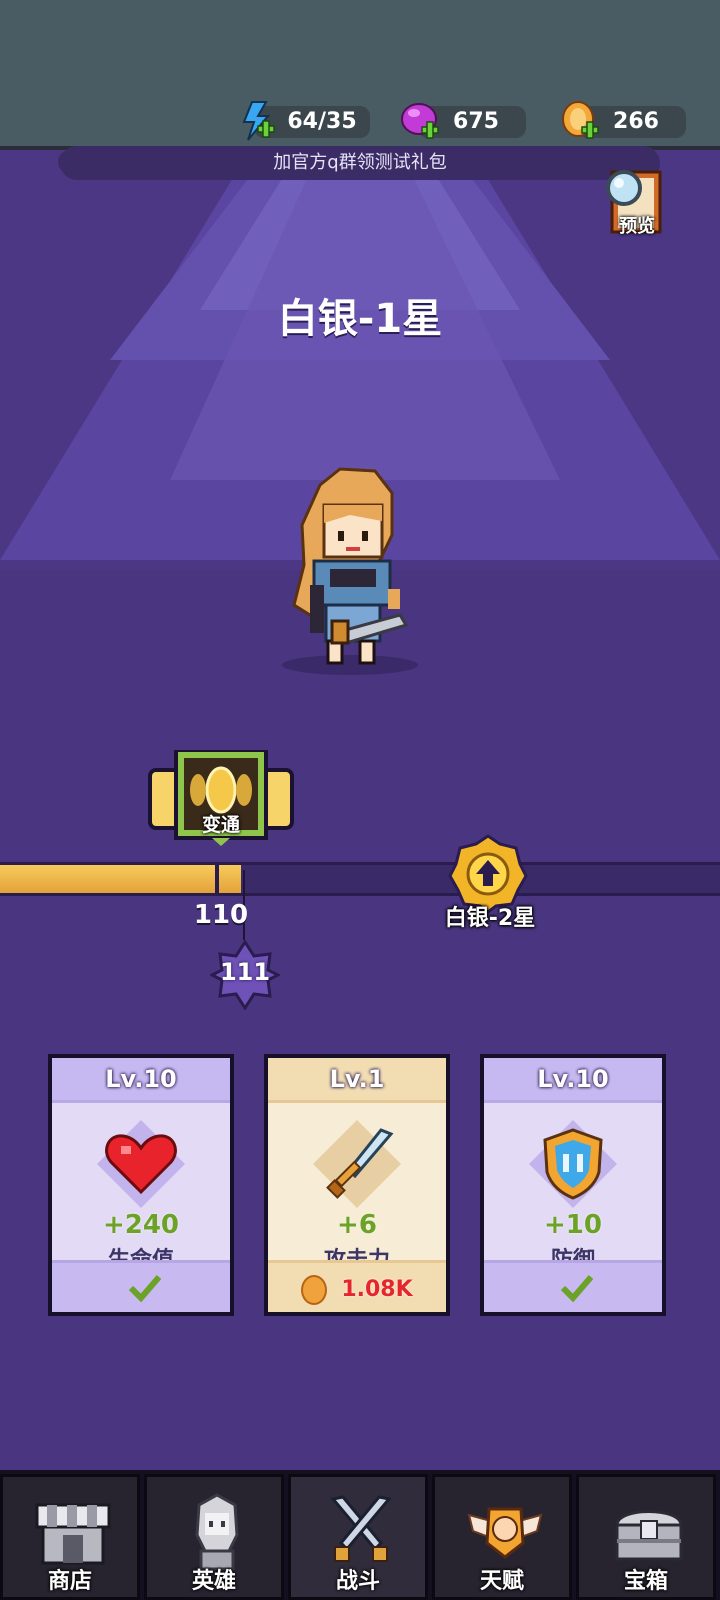  I want to click on hp-upgrade-card: Lv.10 +240 生命值, so click(141, 1185).